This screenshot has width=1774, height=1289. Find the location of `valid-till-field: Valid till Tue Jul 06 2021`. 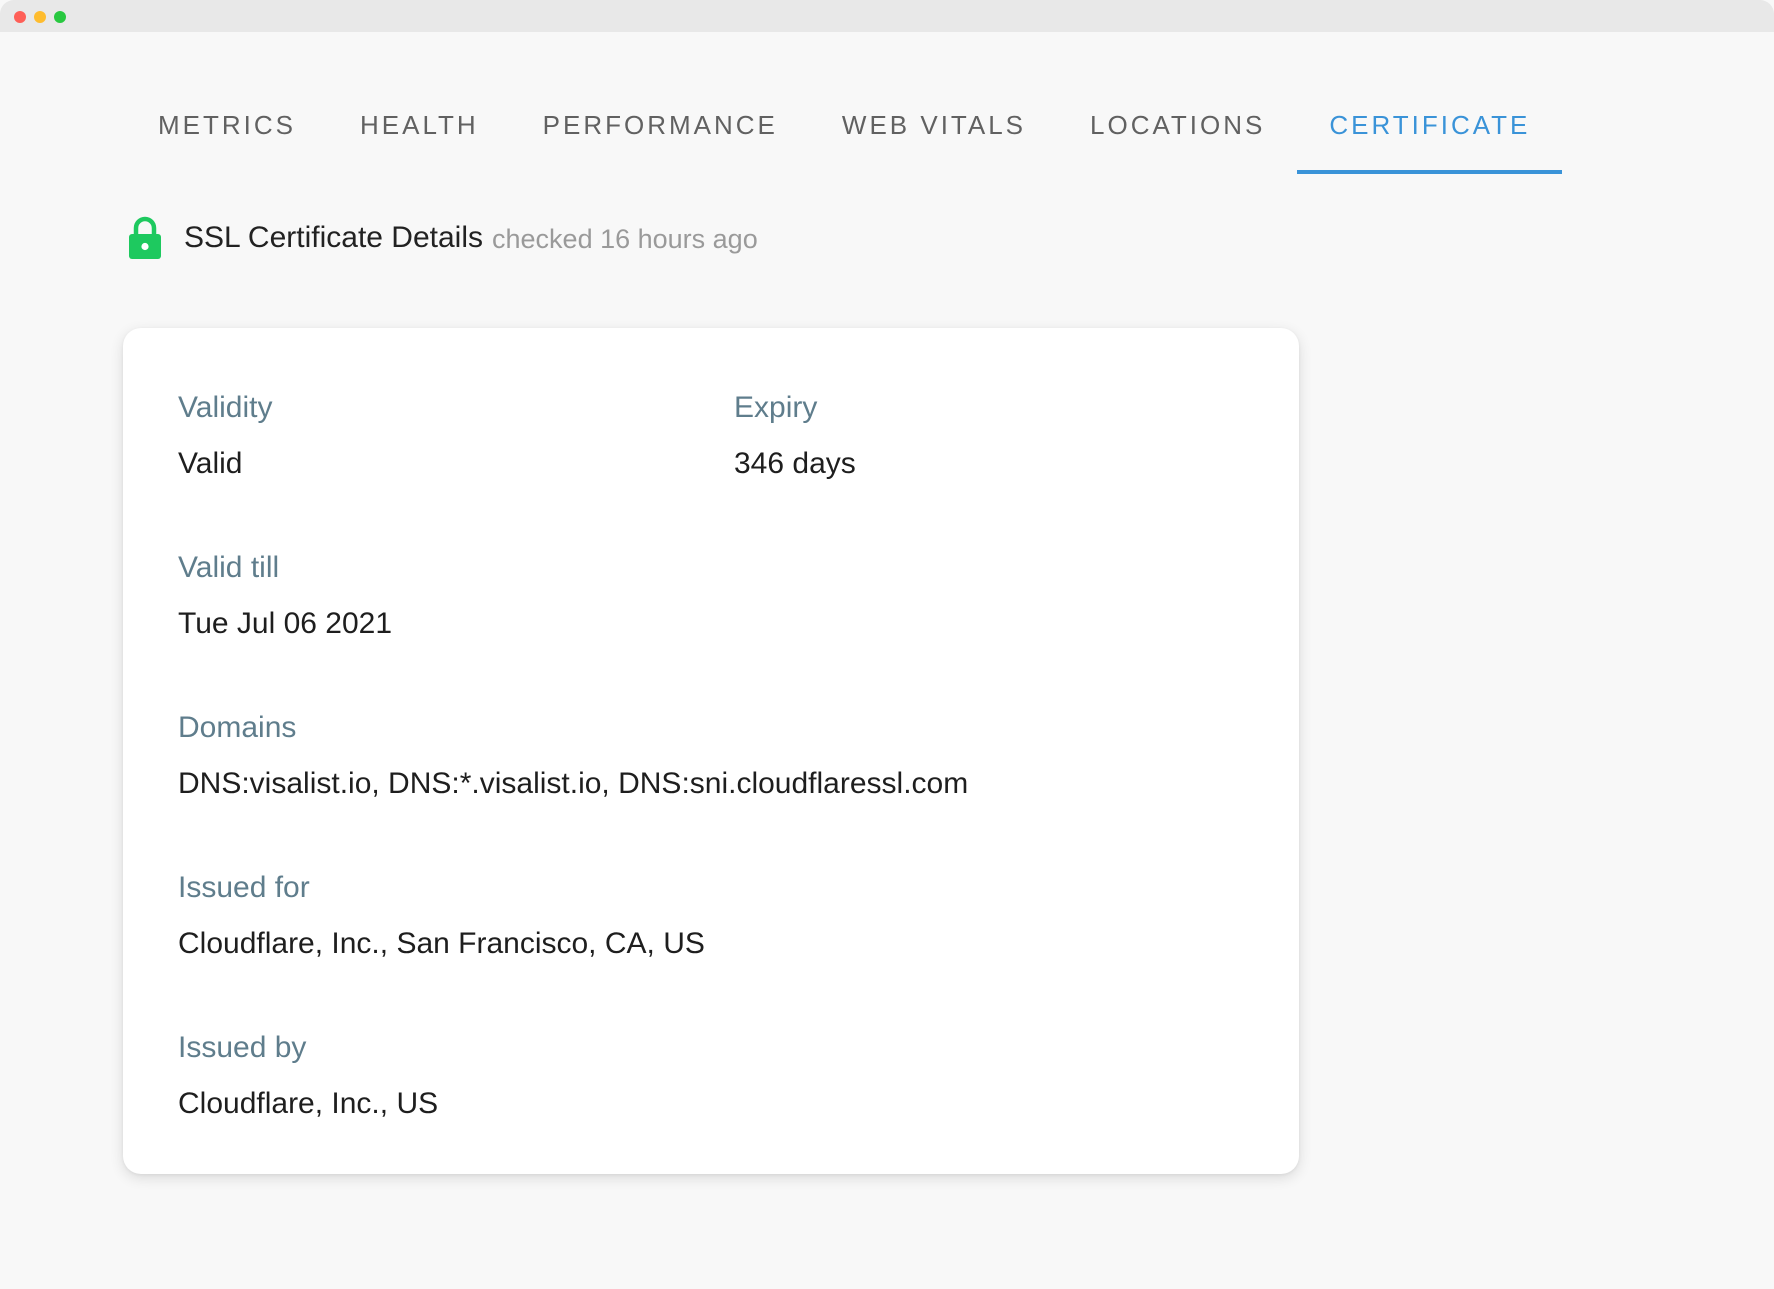

valid-till-field: Valid till Tue Jul 06 2021 is located at coordinates (285, 596).